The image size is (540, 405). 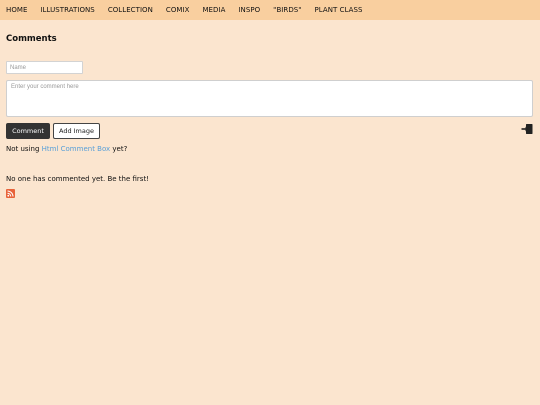 What do you see at coordinates (269, 98) in the screenshot?
I see `comment-textarea: Enter your comment here` at bounding box center [269, 98].